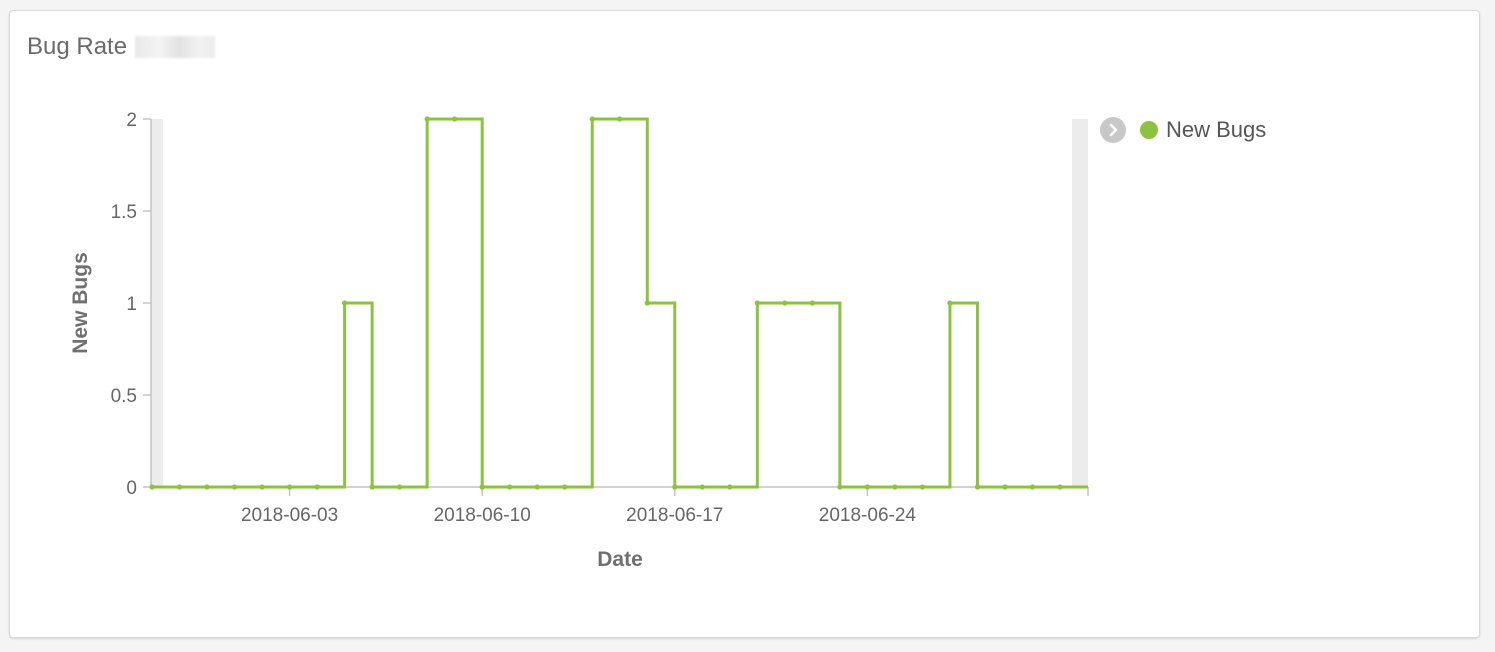  I want to click on x-tick-label: 2018-06-17, so click(674, 515).